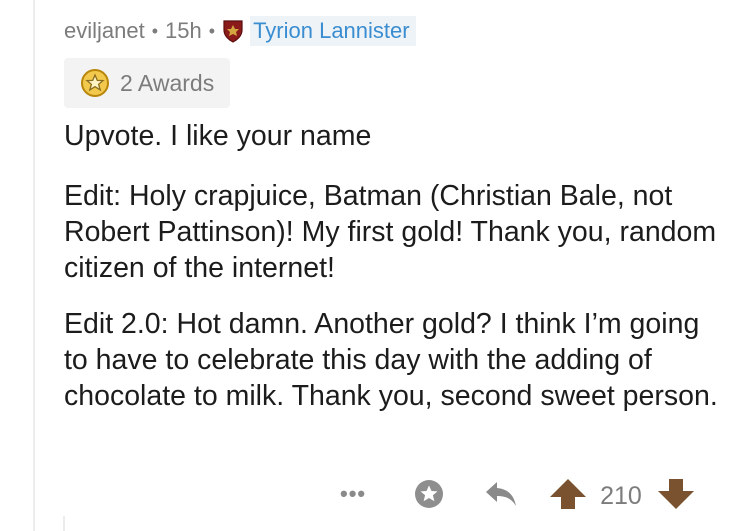 This screenshot has width=743, height=531. What do you see at coordinates (64, 523) in the screenshot?
I see `child-thread-line` at bounding box center [64, 523].